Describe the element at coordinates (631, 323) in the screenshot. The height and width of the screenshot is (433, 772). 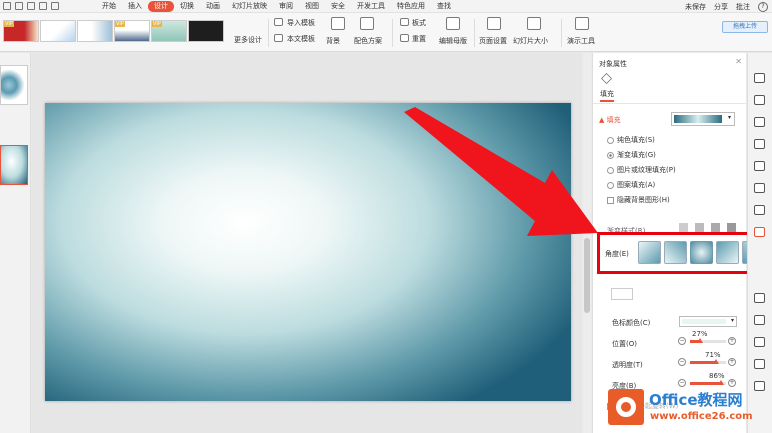
I see `stop-color-label: 色标颜色(C)` at that location.